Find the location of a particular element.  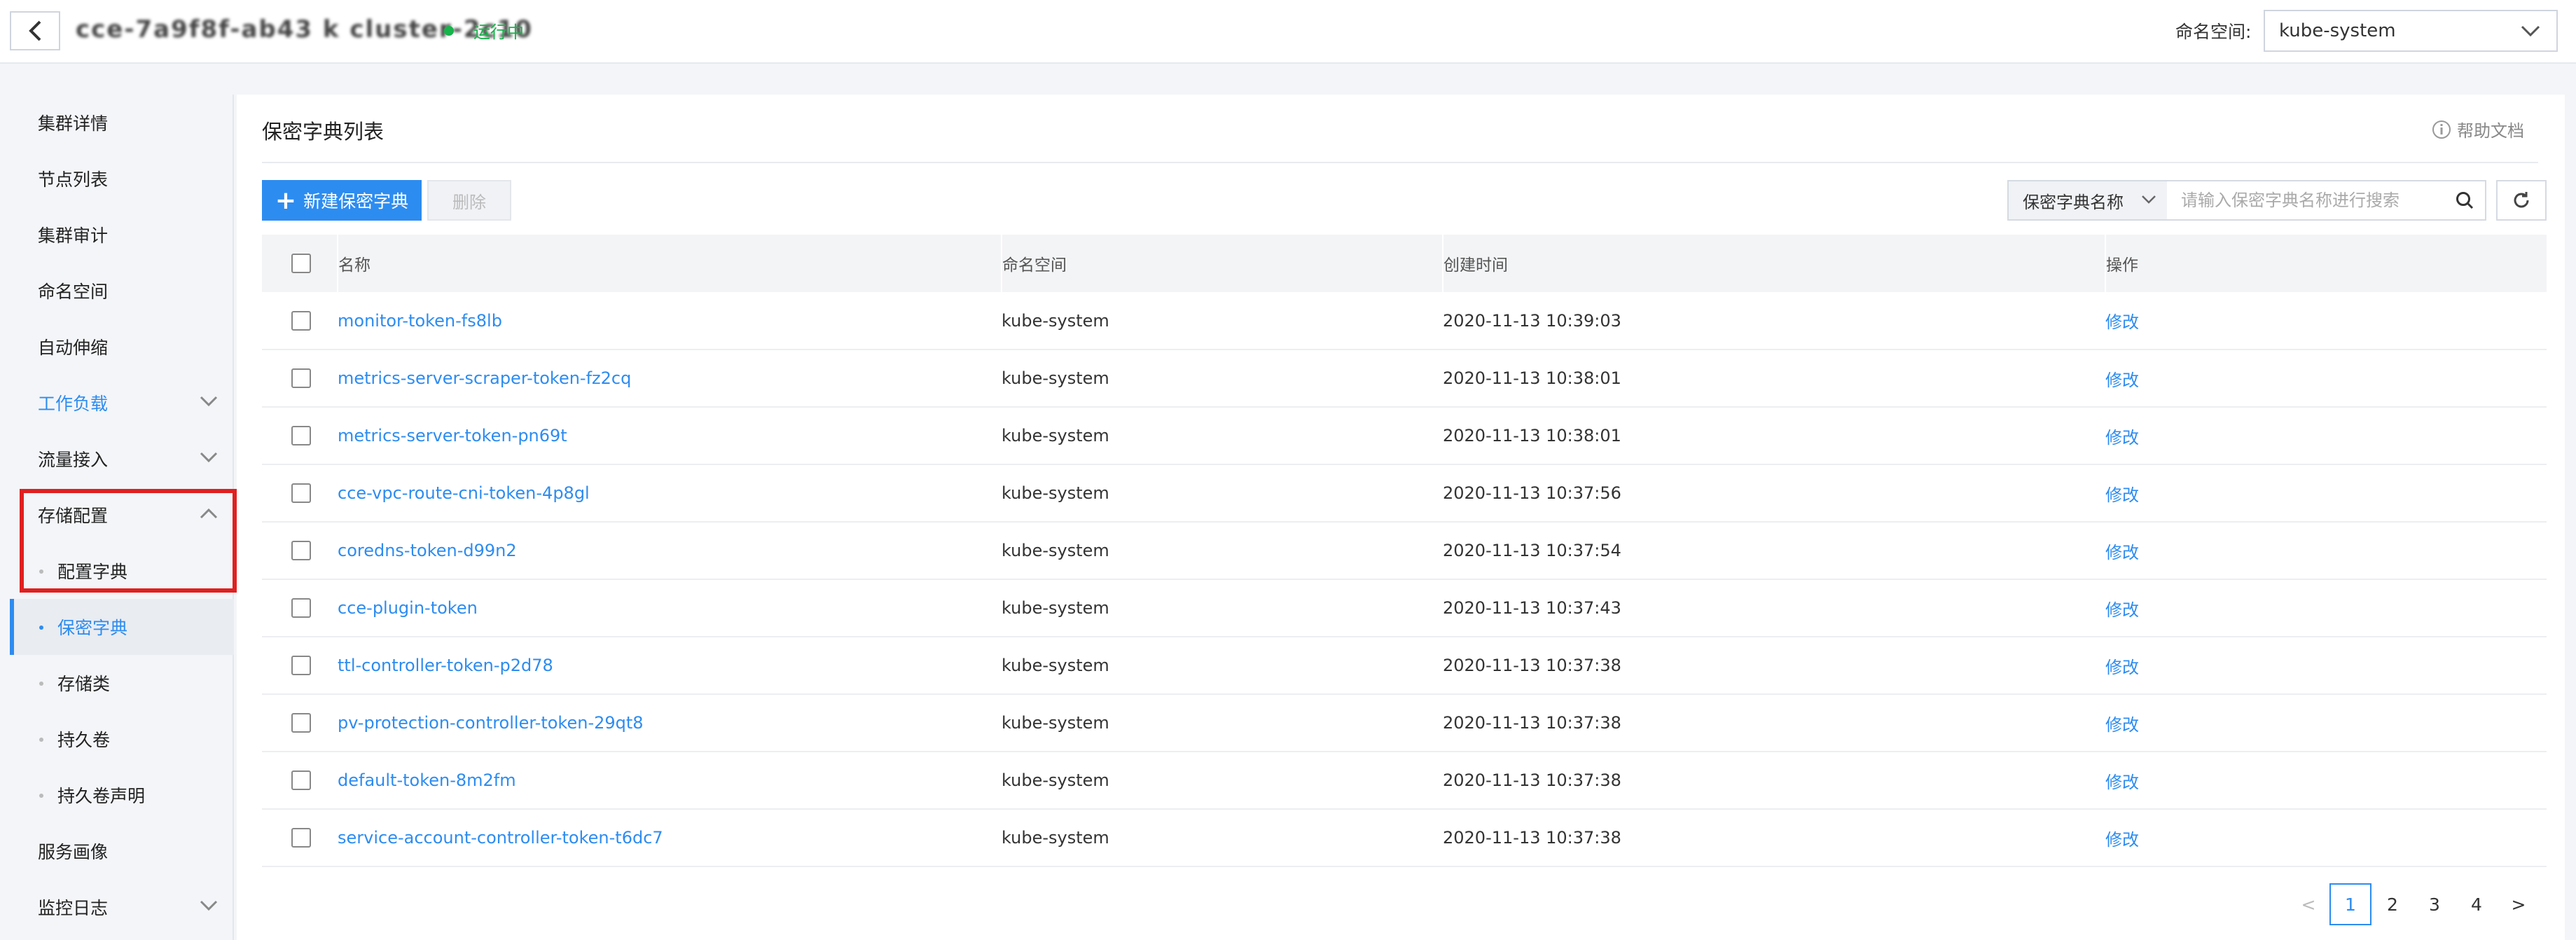

sidebar-item-label: 自动伸缩 is located at coordinates (74, 348).